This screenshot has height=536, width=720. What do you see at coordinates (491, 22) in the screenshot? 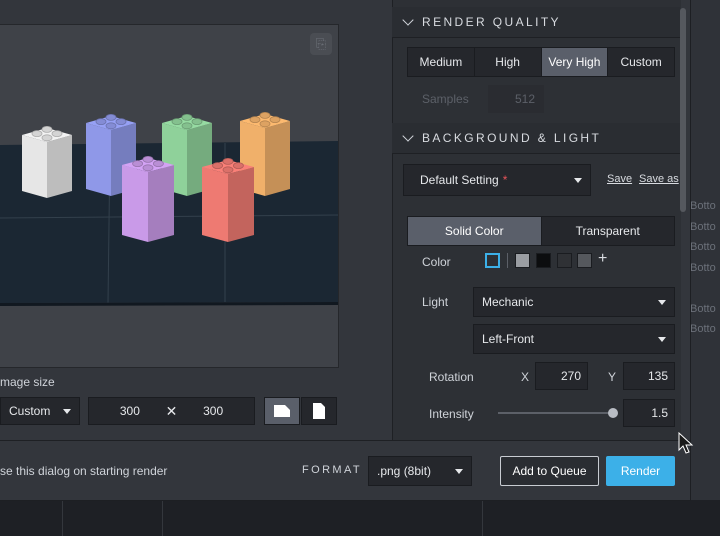
I see `render-quality-title: RENDER QUALITY` at bounding box center [491, 22].